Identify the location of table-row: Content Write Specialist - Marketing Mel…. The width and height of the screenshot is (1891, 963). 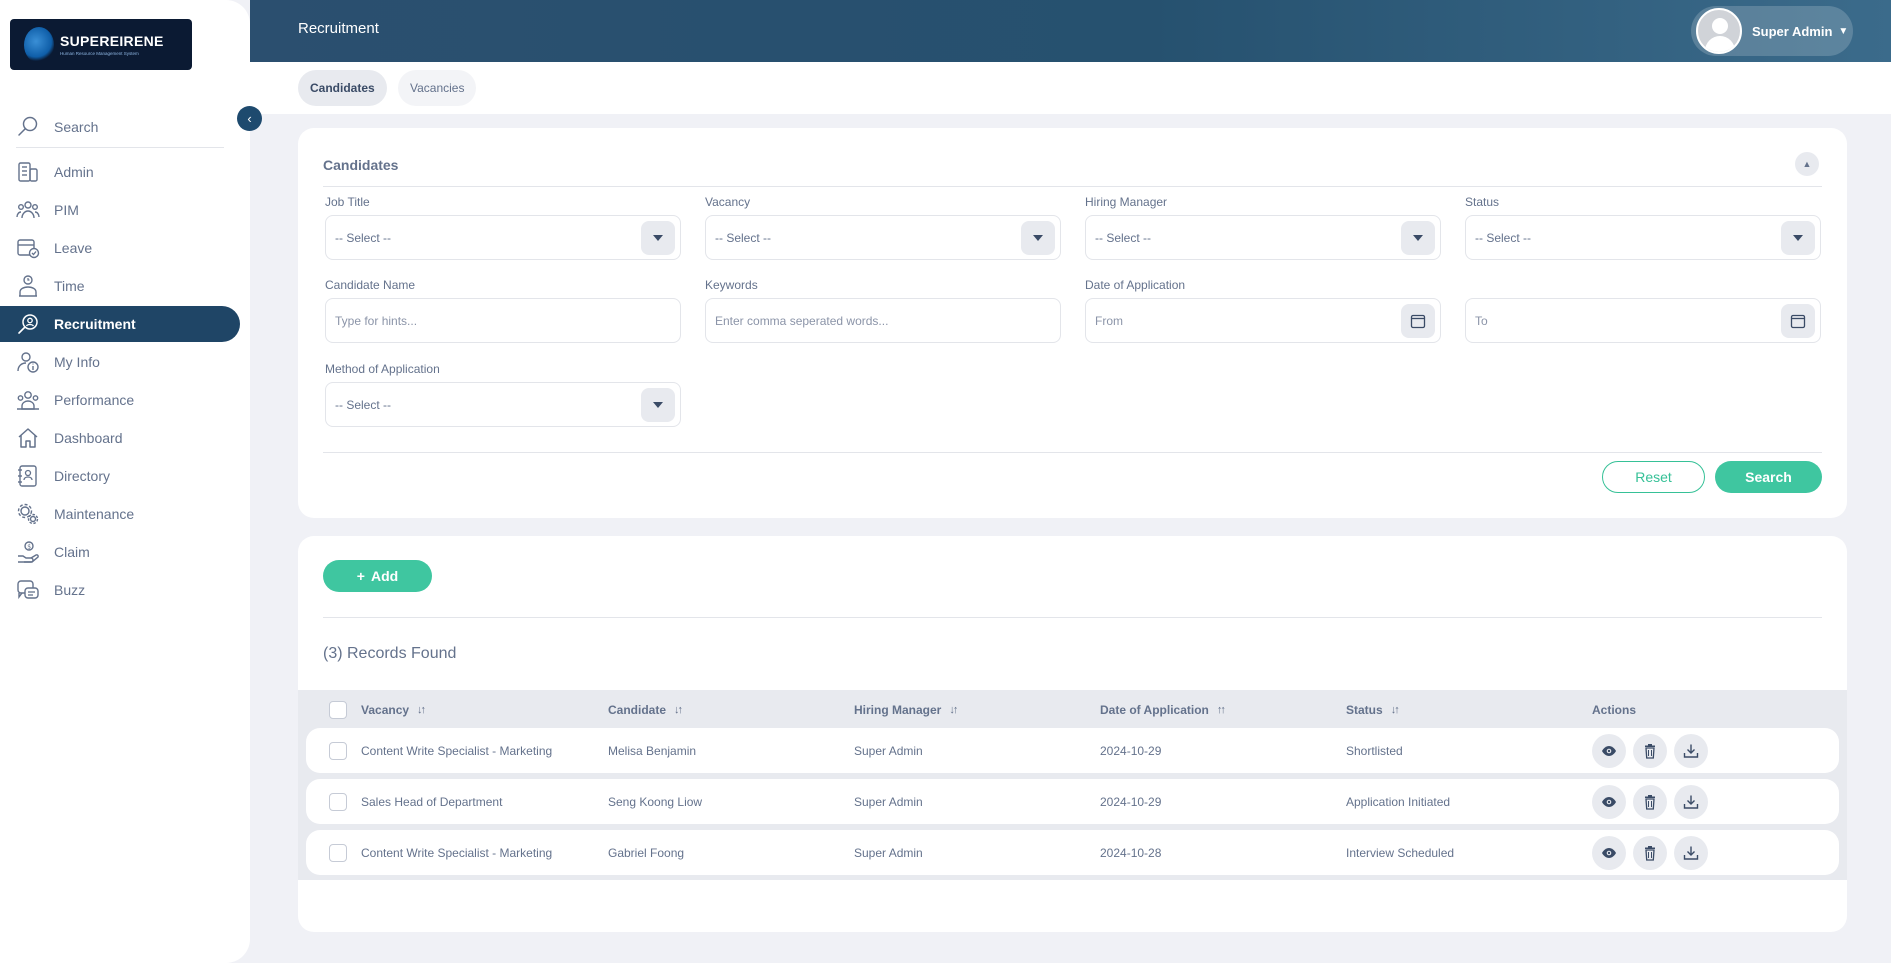
(1072, 750).